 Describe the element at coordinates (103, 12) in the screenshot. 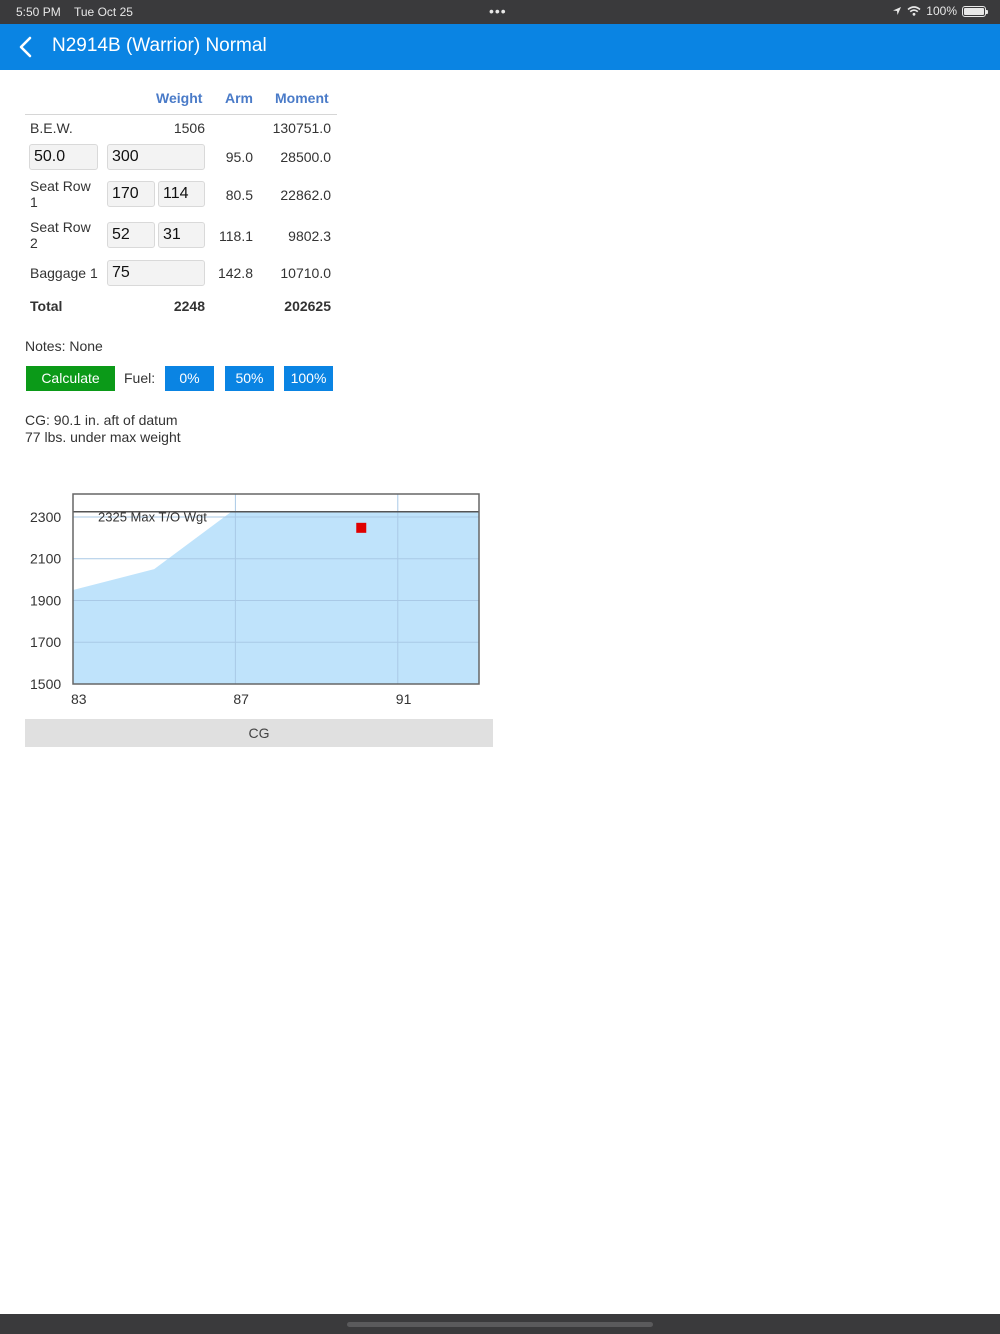

I see `status-date: Tue Oct 25` at that location.